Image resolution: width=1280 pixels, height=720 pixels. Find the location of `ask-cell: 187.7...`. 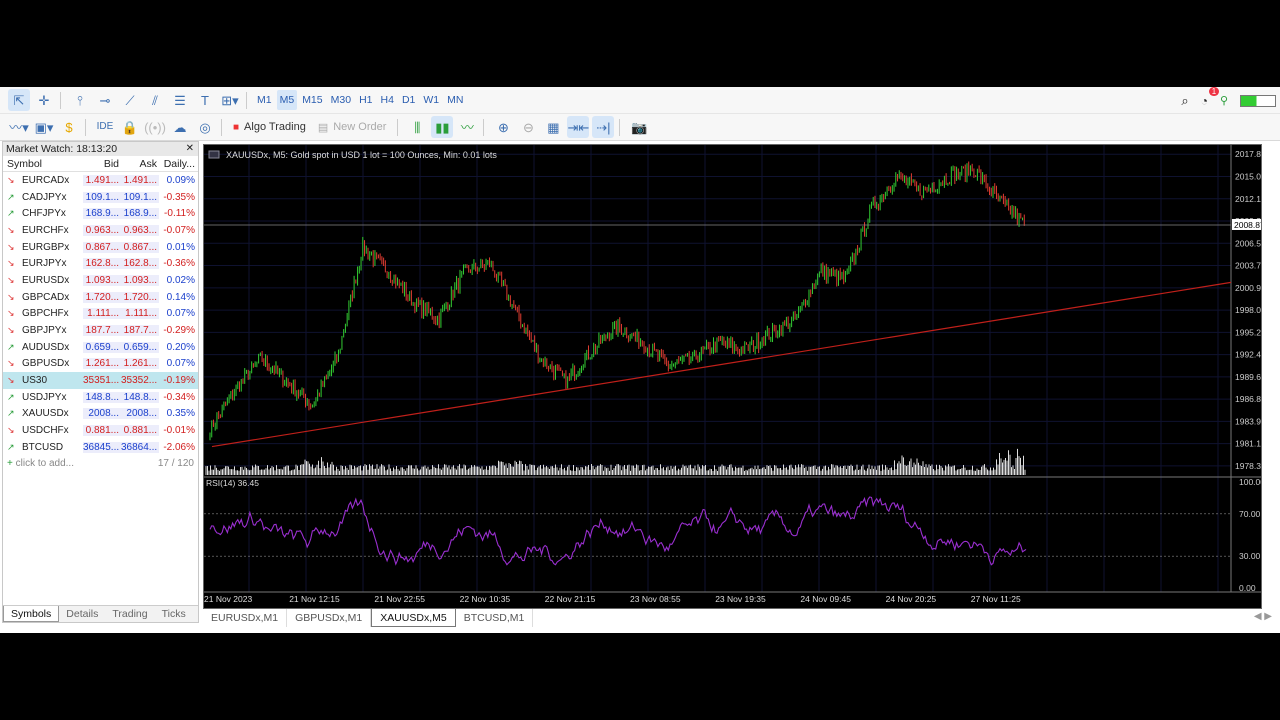

ask-cell: 187.7... is located at coordinates (140, 331).